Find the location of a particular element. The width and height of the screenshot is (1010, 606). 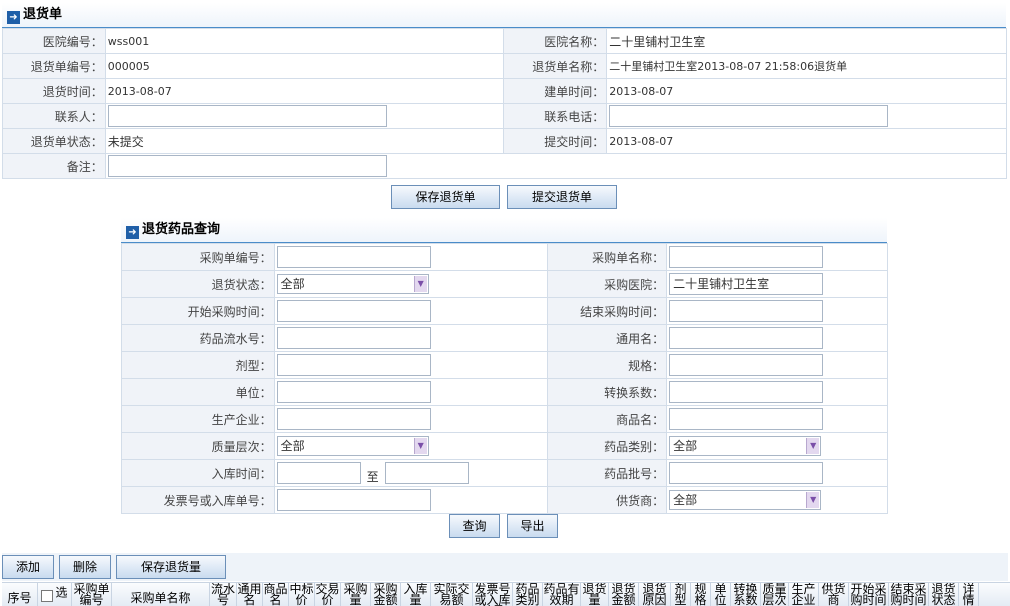

status-label: 退货单状态： is located at coordinates (54, 141).